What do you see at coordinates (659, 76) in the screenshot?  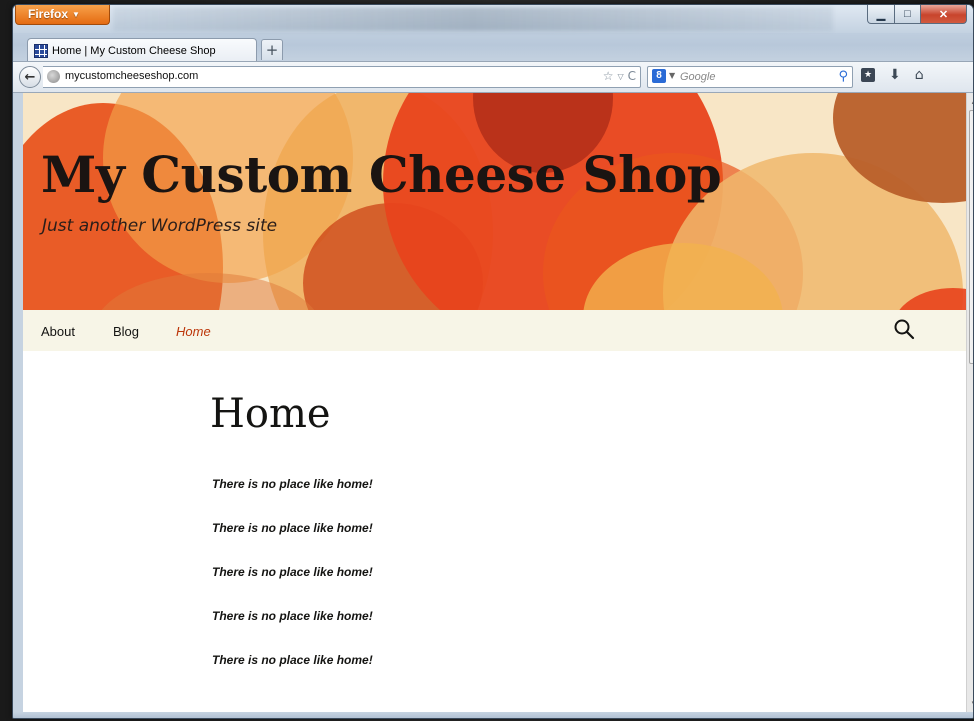 I see `google-icon: 8` at bounding box center [659, 76].